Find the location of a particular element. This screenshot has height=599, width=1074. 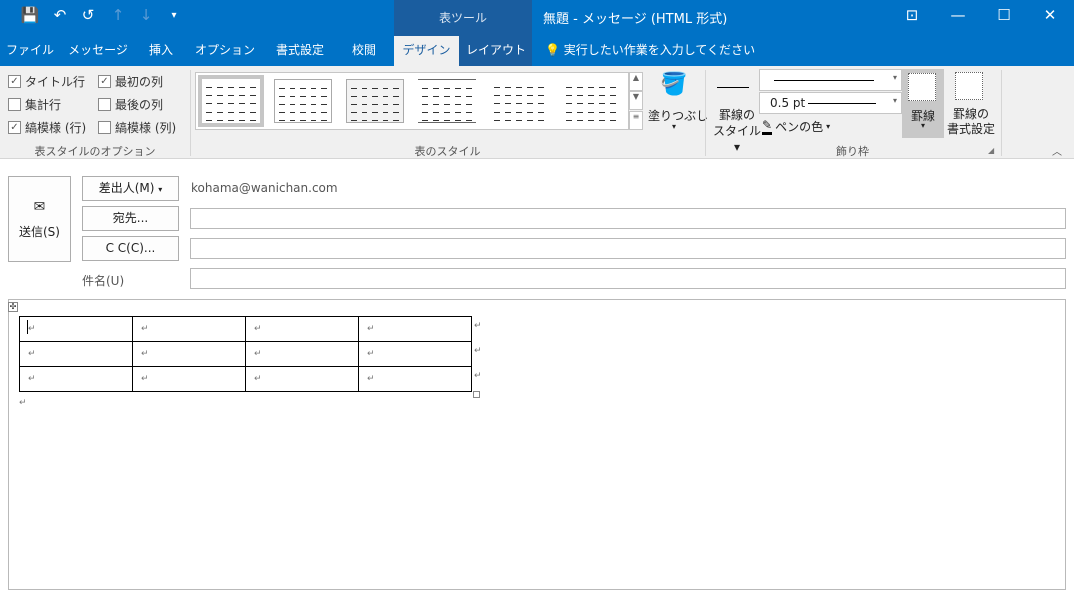

window-title: 無題 - メッセージ (HTML 形式) is located at coordinates (635, 19).